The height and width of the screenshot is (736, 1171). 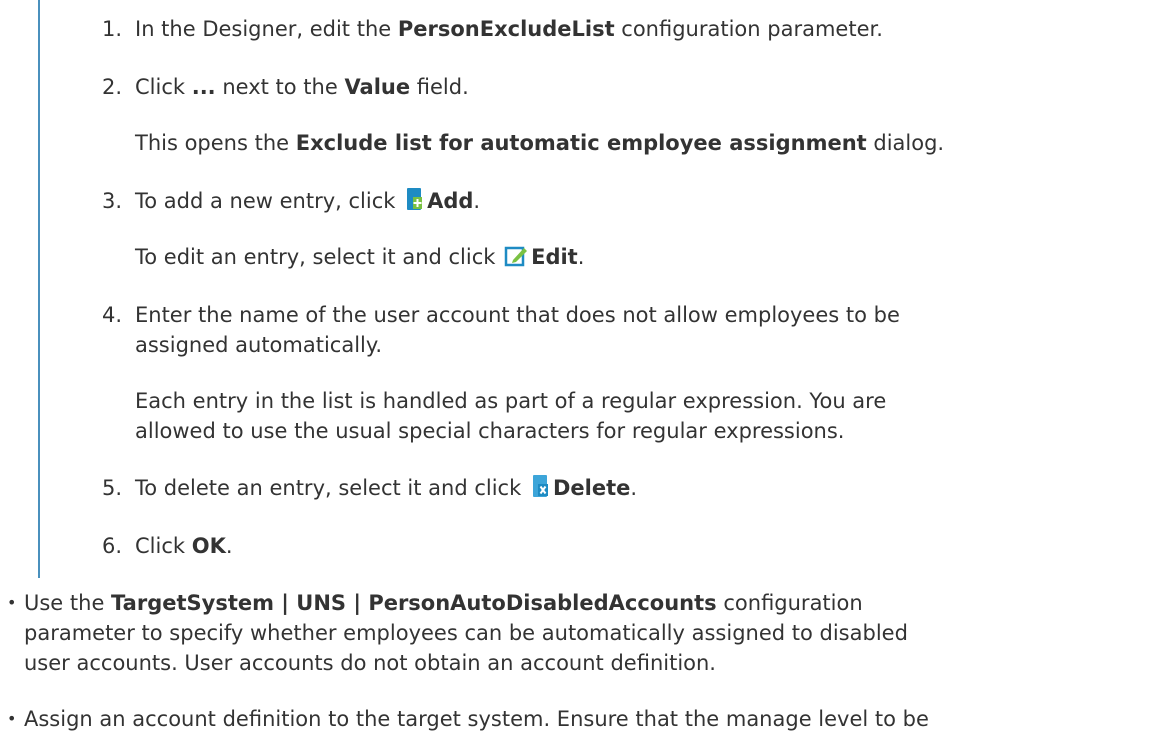 I want to click on quote-bar, so click(x=39, y=289).